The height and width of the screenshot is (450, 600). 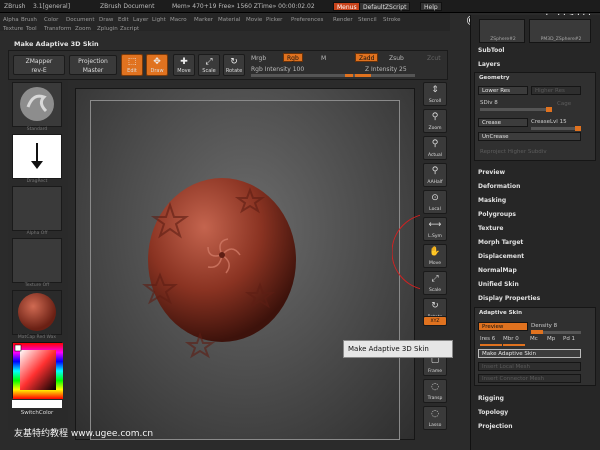 I want to click on menu-marker: Marker, so click(x=203, y=20).